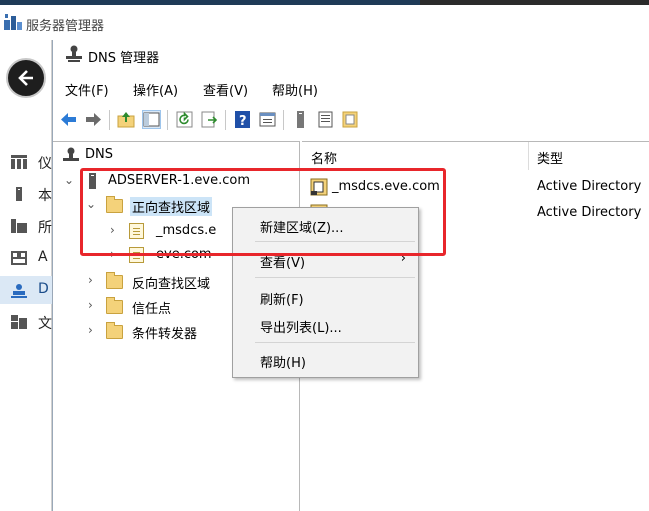  Describe the element at coordinates (171, 284) in the screenshot. I see `tree-label: 反向查找区域` at that location.